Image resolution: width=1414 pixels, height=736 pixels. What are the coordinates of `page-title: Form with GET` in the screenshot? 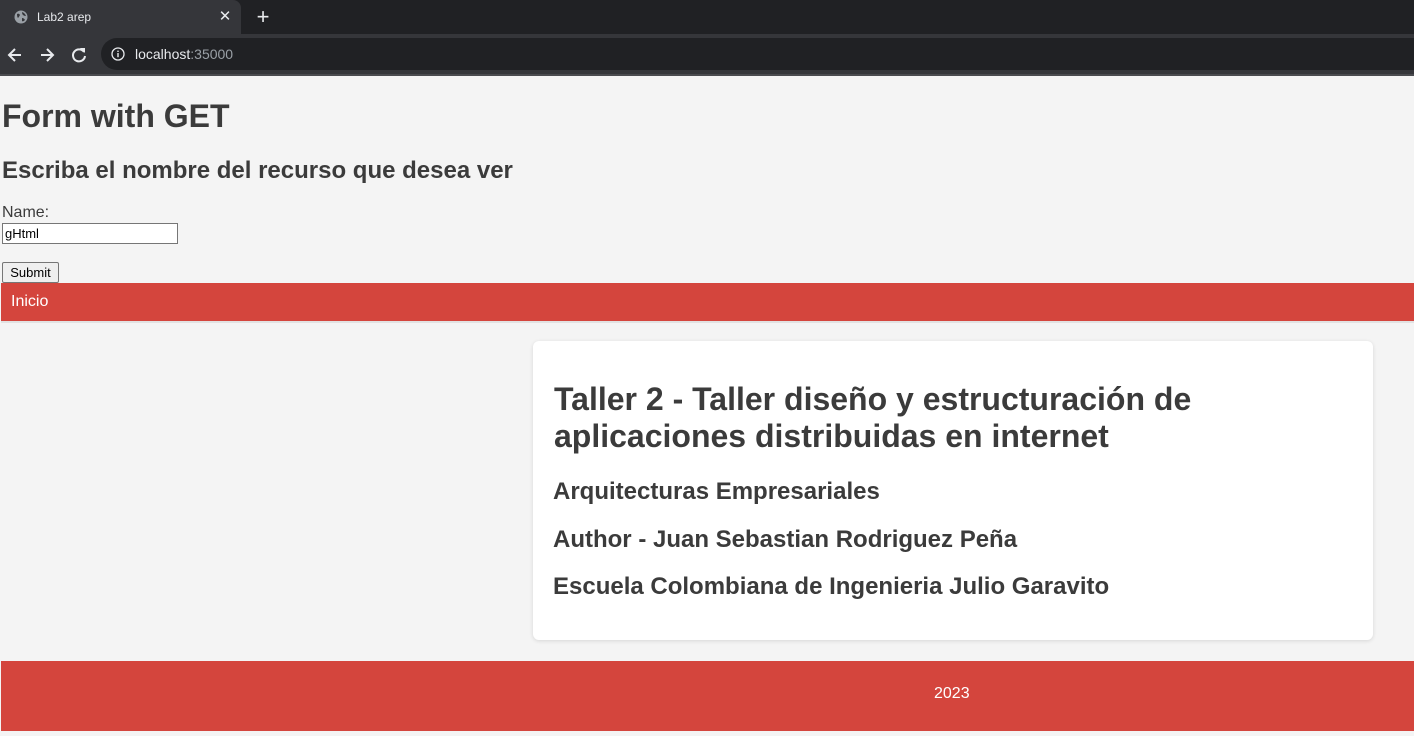 It's located at (116, 116).